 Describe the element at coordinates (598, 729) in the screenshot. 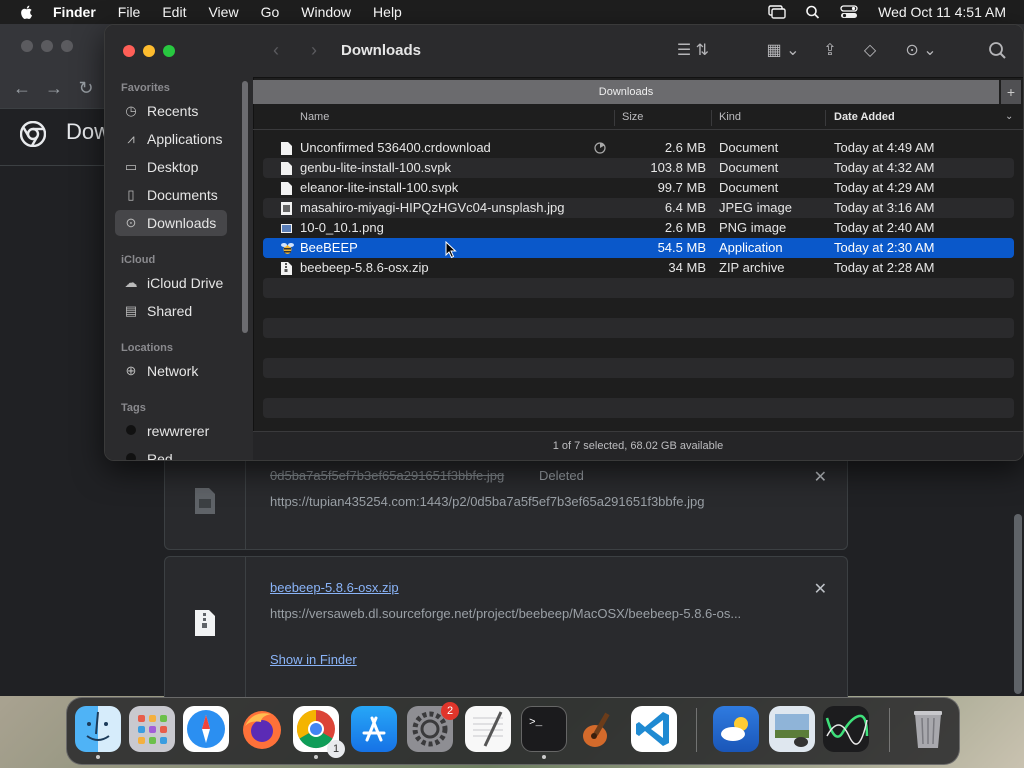

I see `garageband-dock-icon` at that location.